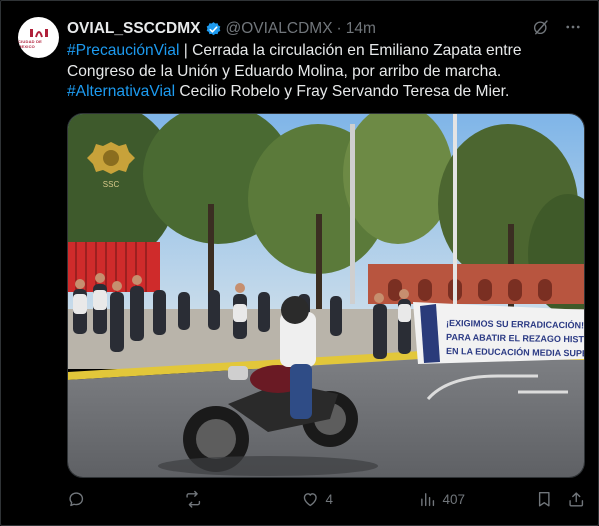 The width and height of the screenshot is (599, 526). I want to click on more-icon, so click(573, 29).